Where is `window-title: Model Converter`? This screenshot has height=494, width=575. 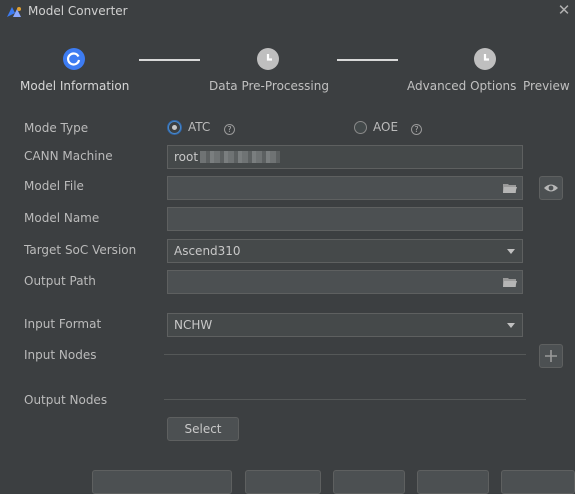
window-title: Model Converter is located at coordinates (78, 11).